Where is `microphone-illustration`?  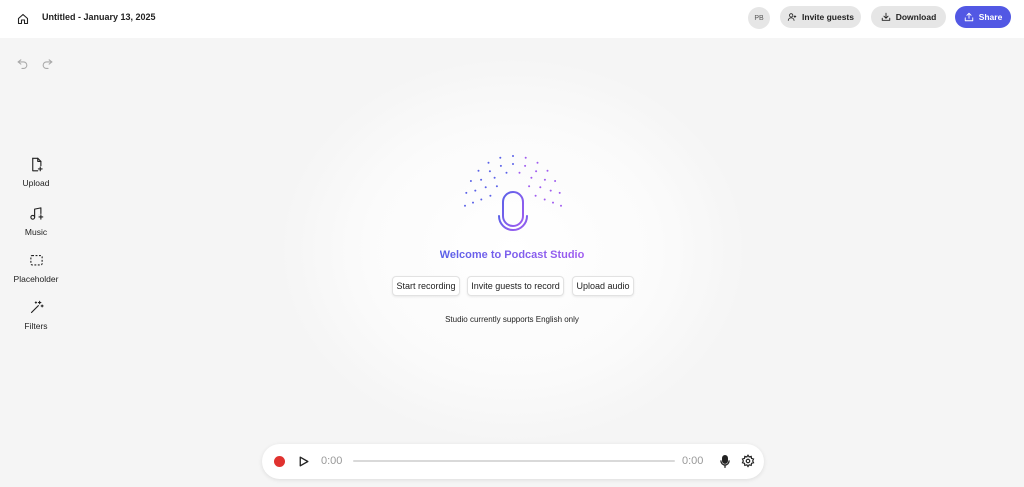 microphone-illustration is located at coordinates (513, 196).